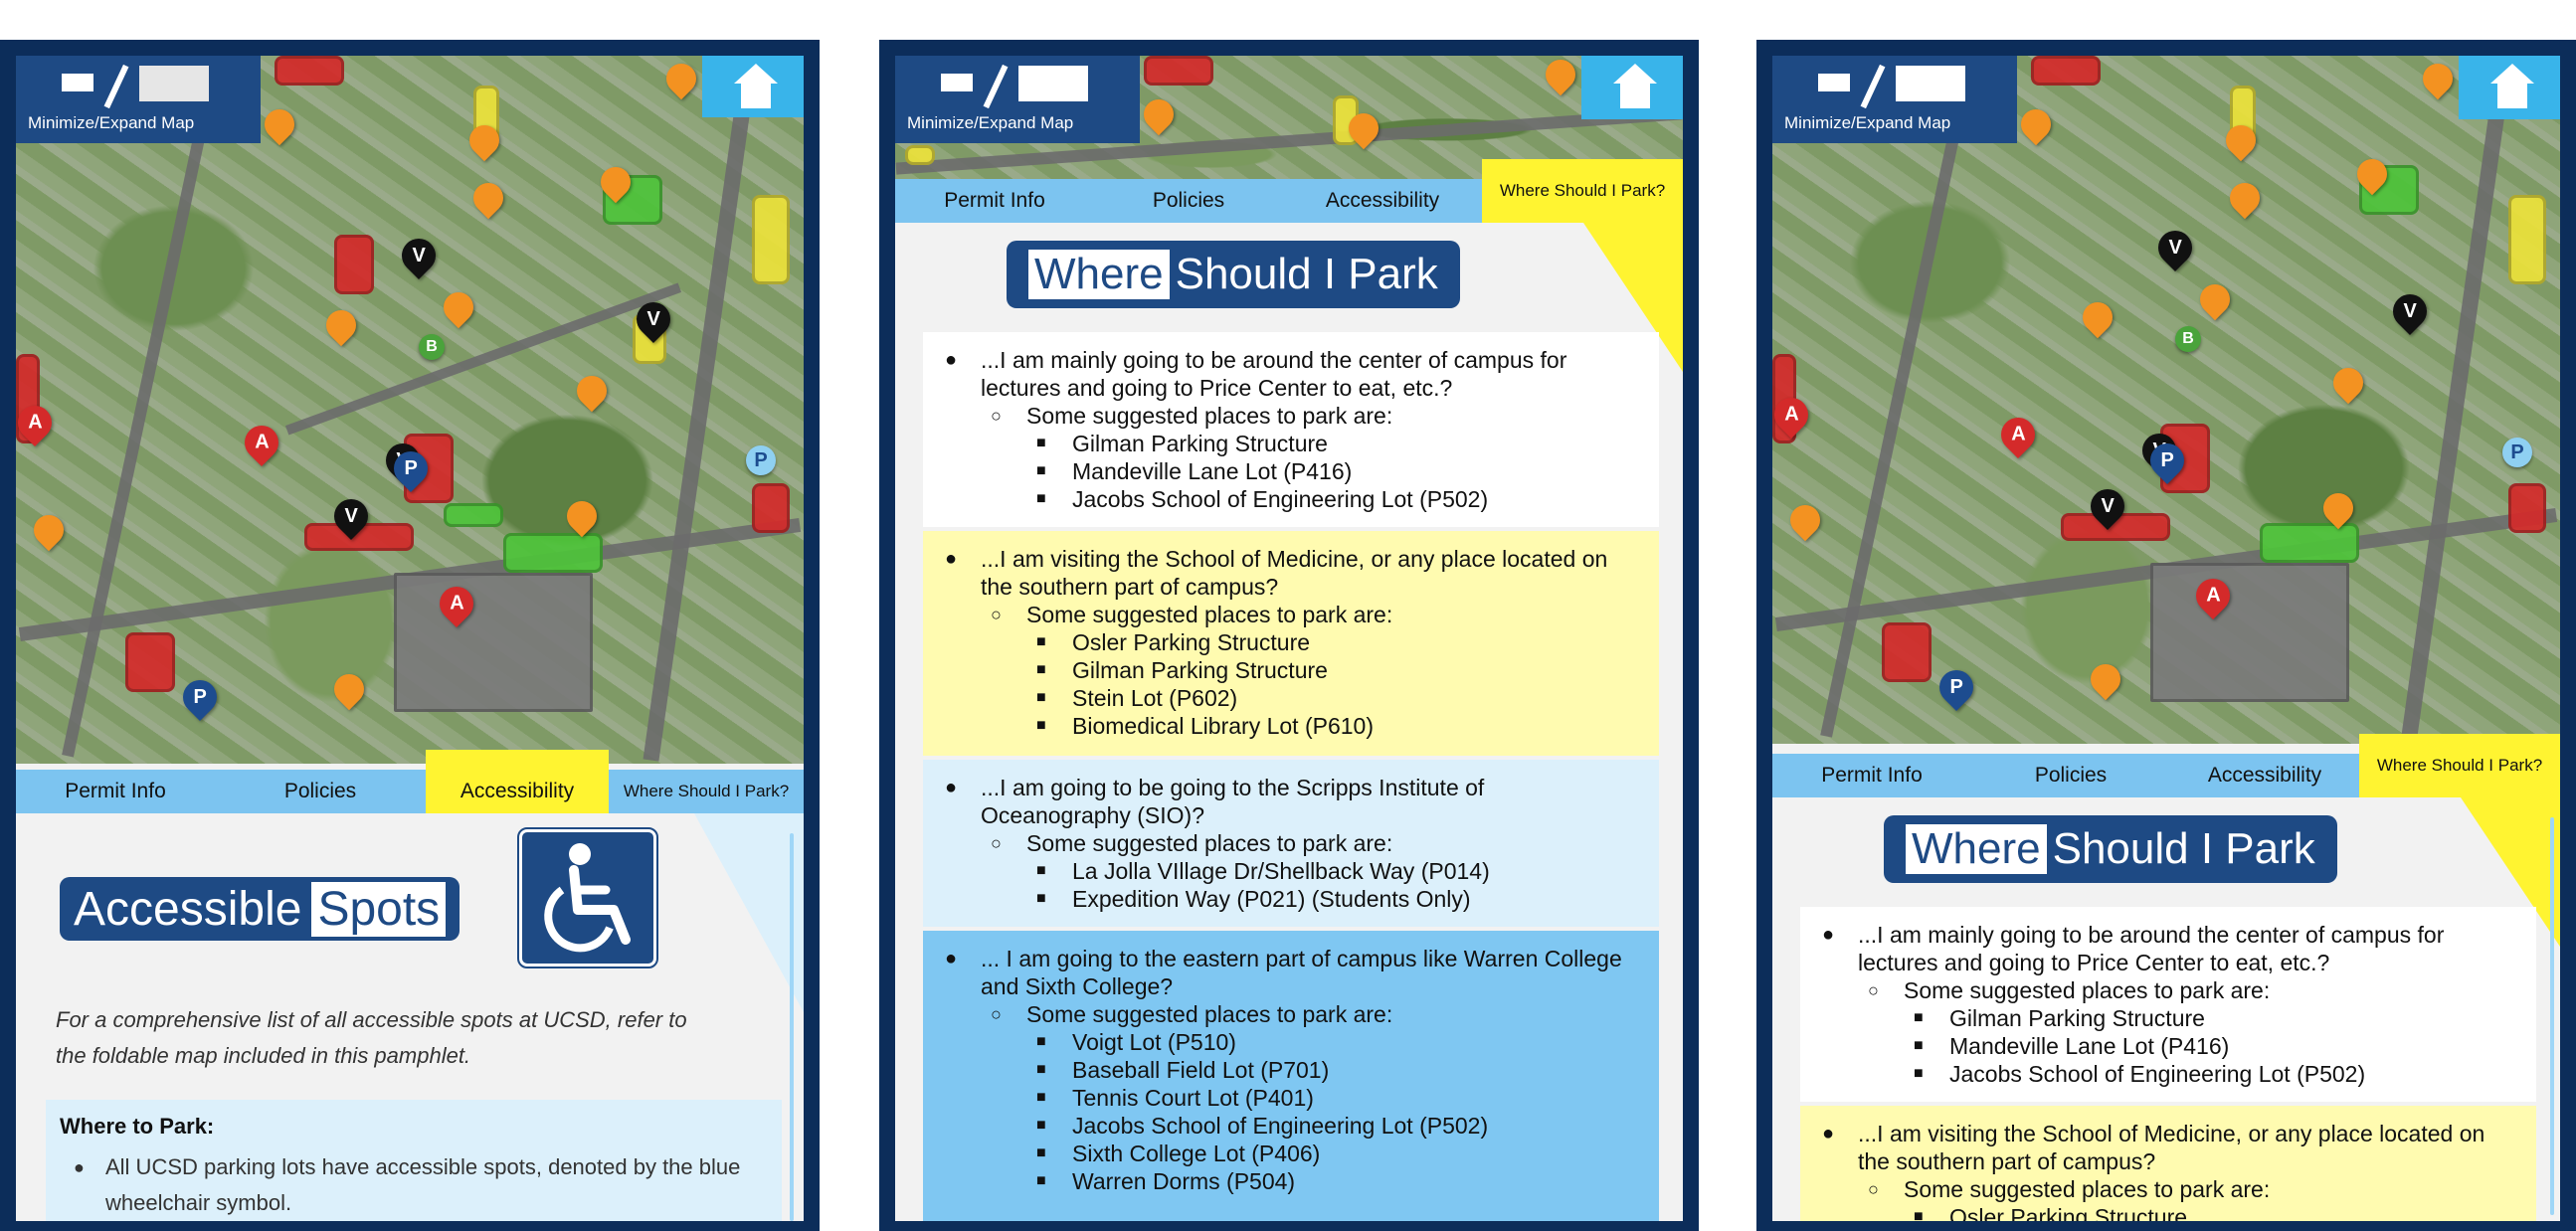 This screenshot has height=1231, width=2576. What do you see at coordinates (1183, 1070) in the screenshot?
I see `list-item: ■ Baseball Field Lot (P701)` at bounding box center [1183, 1070].